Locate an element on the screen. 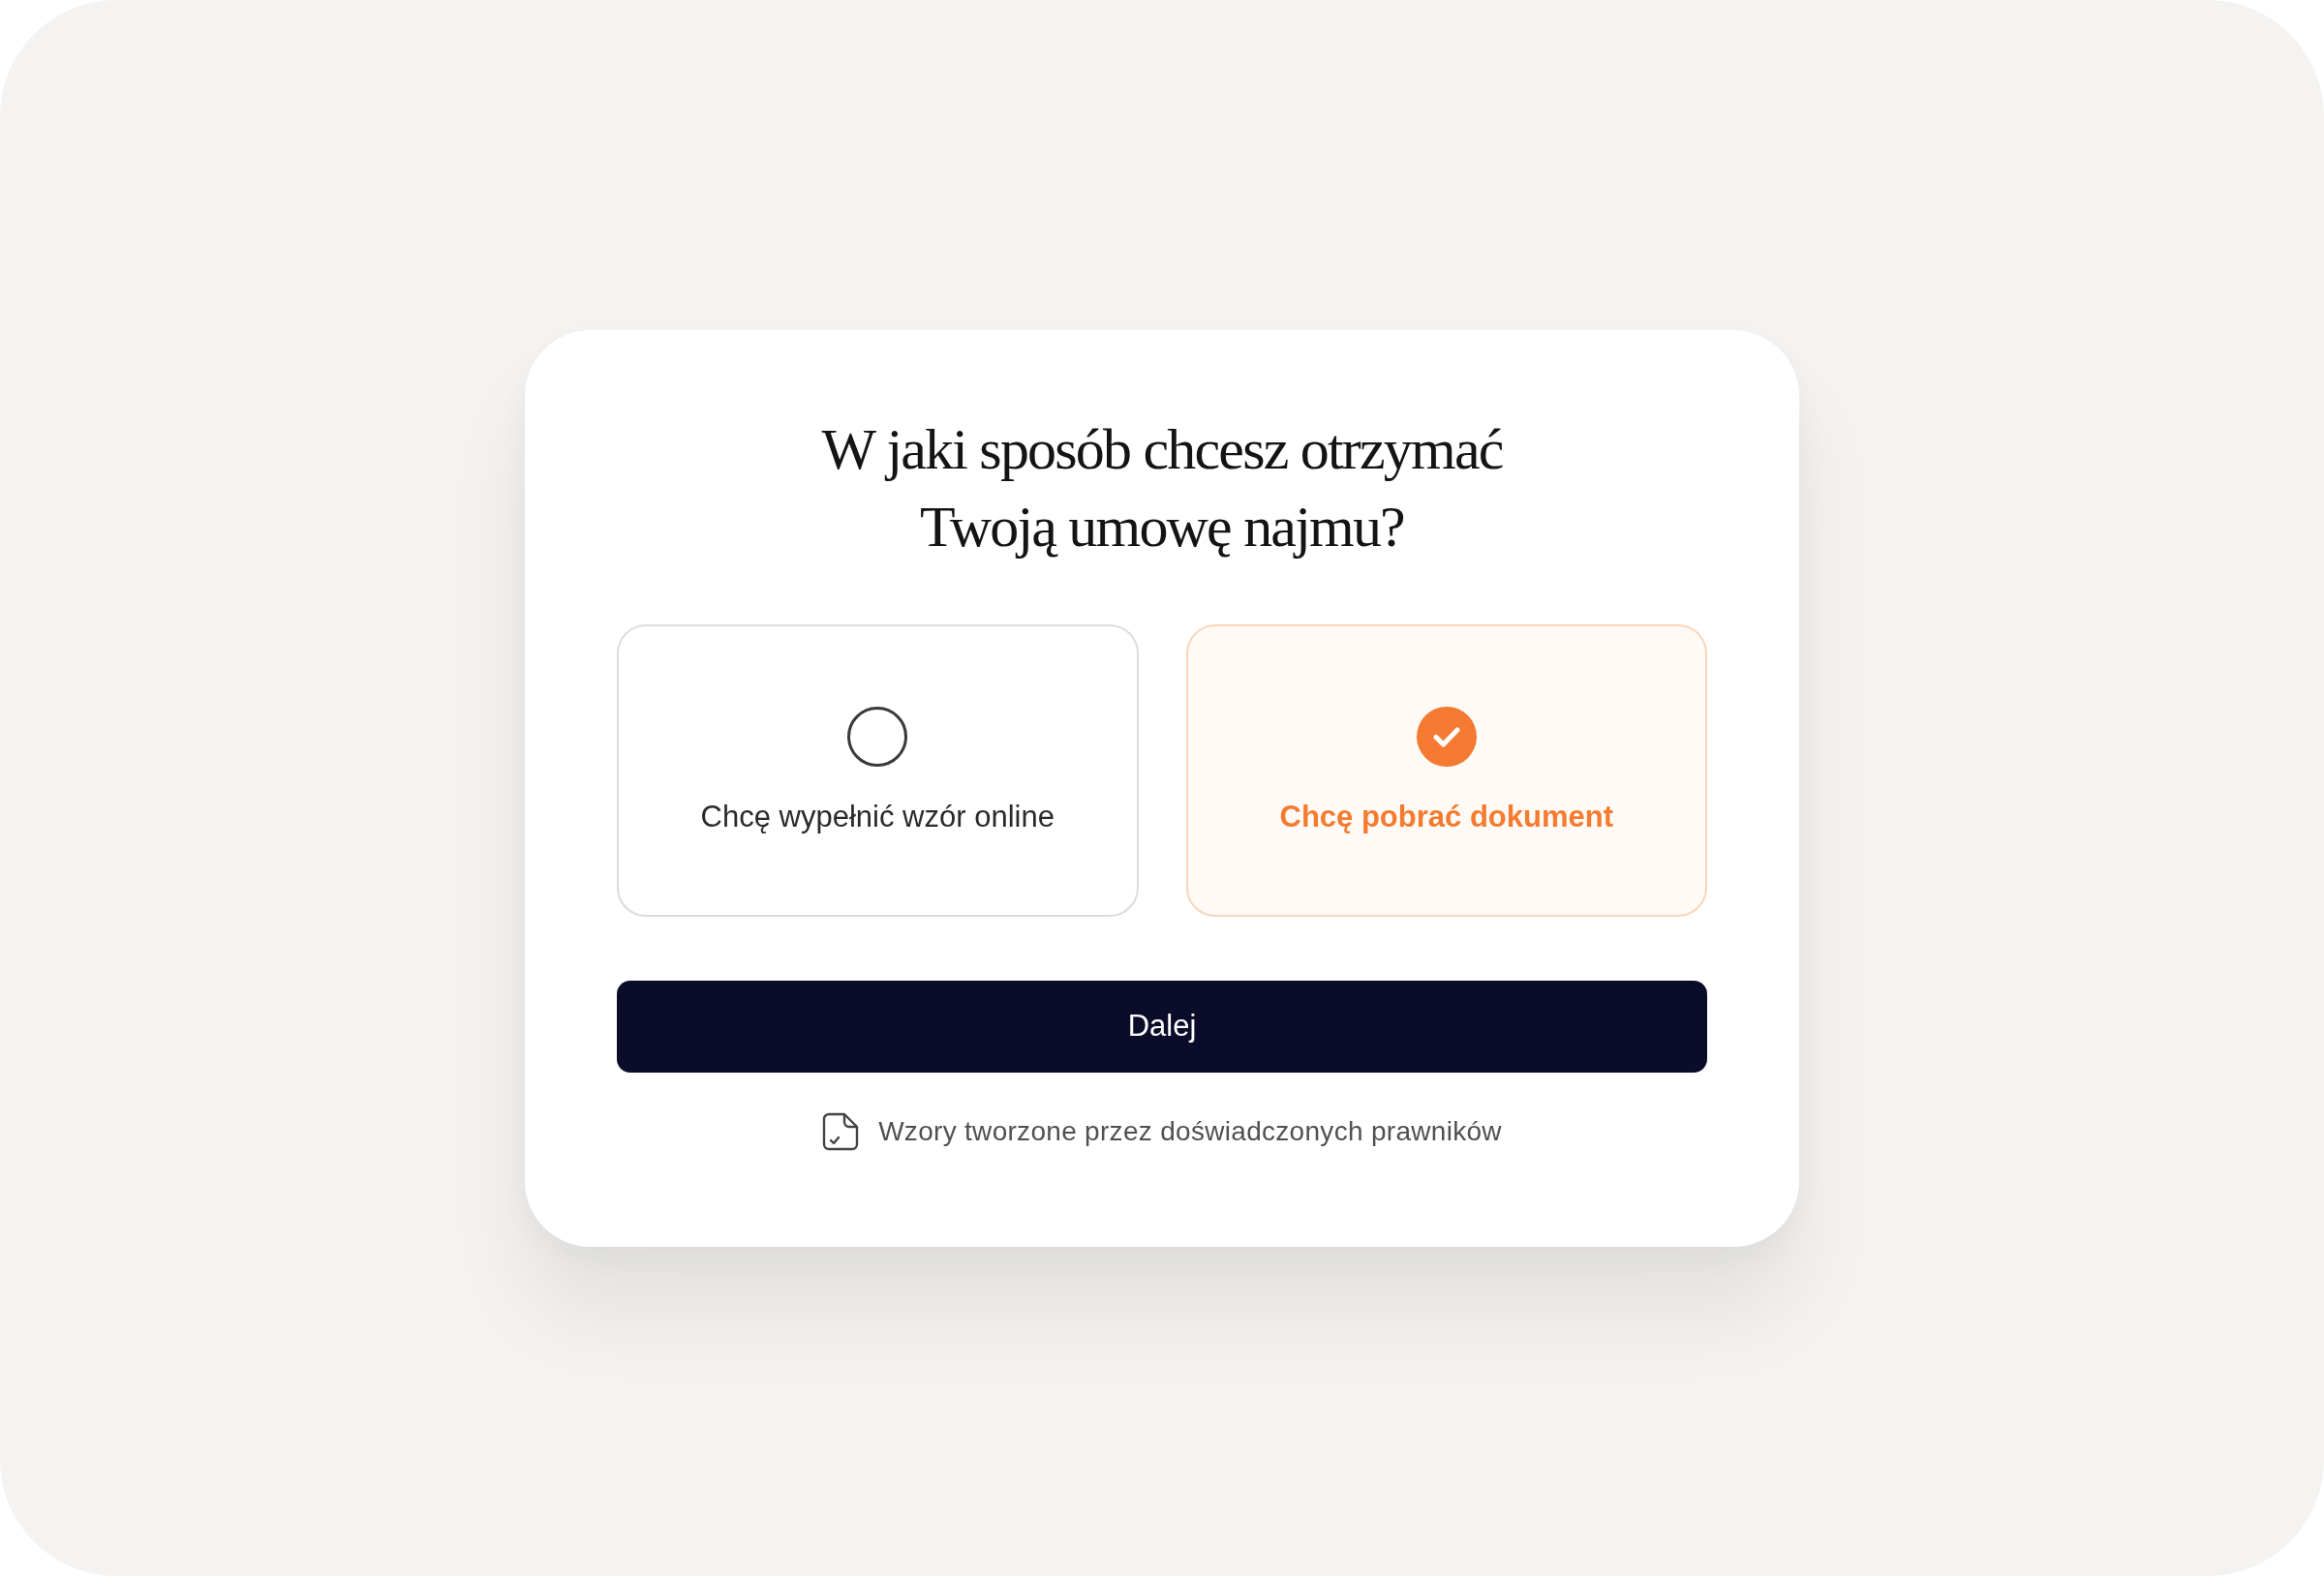 The image size is (2324, 1576). document-check-icon is located at coordinates (841, 1131).